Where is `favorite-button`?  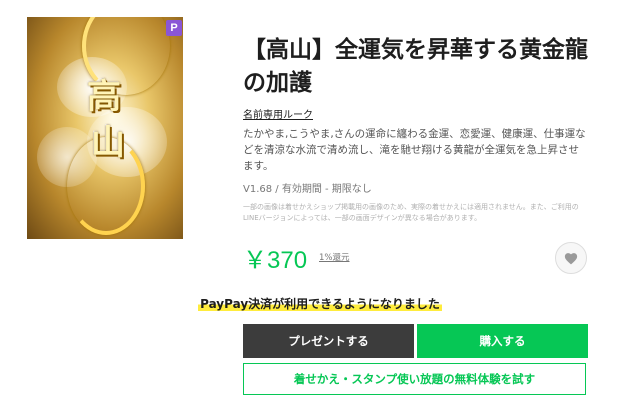
favorite-button is located at coordinates (571, 258).